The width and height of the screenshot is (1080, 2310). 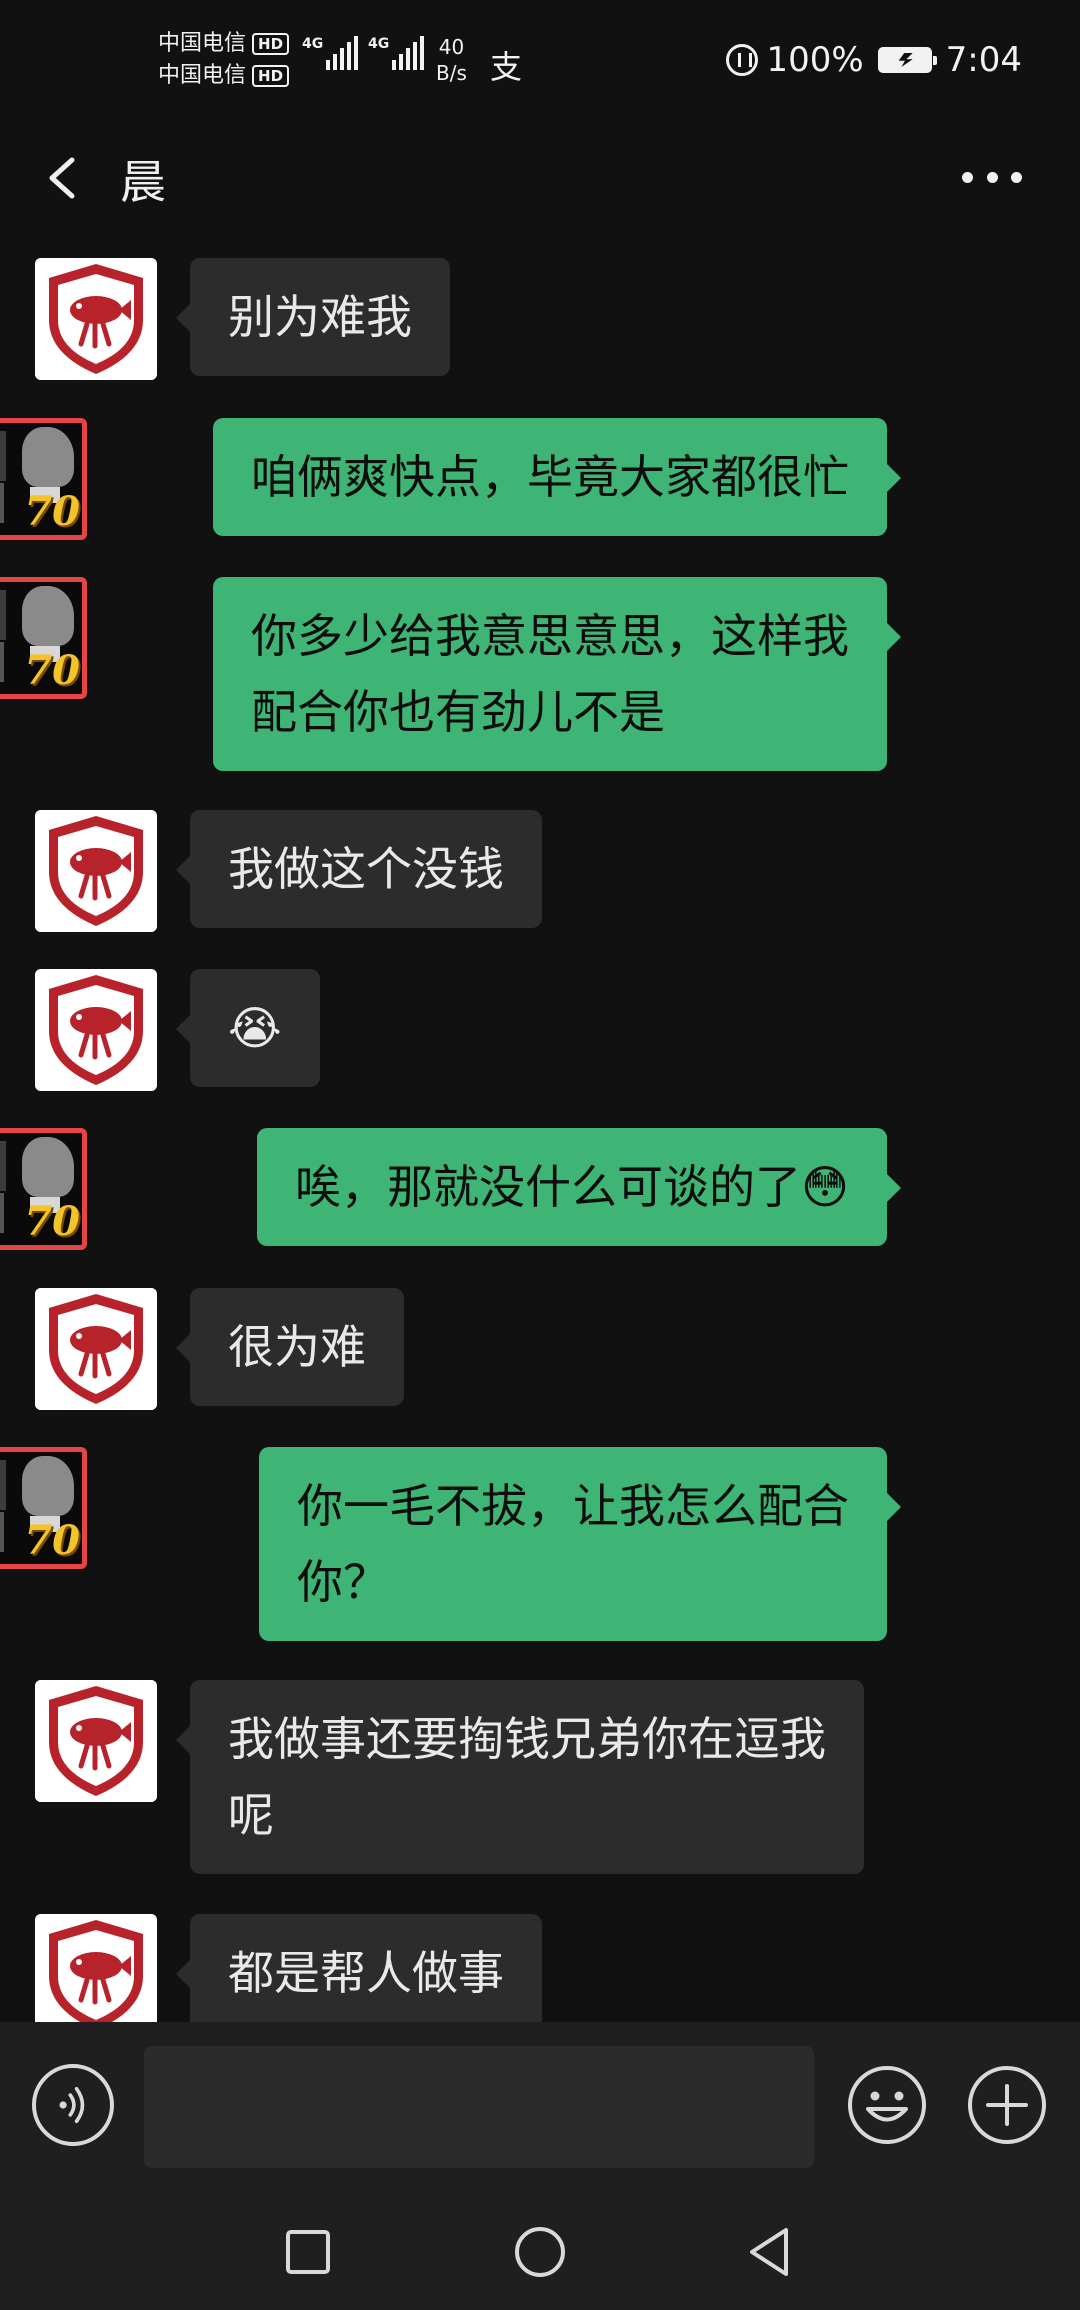 I want to click on clock: 7:04, so click(x=983, y=60).